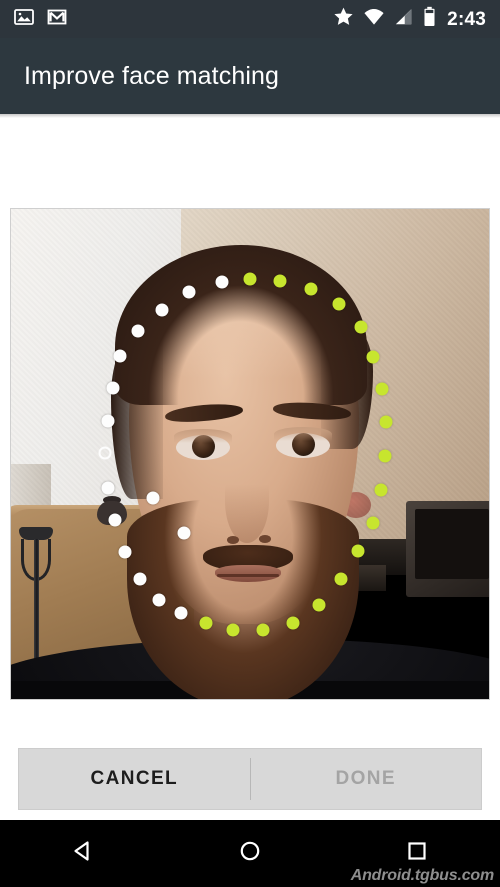  What do you see at coordinates (57, 19) in the screenshot?
I see `gmail-icon` at bounding box center [57, 19].